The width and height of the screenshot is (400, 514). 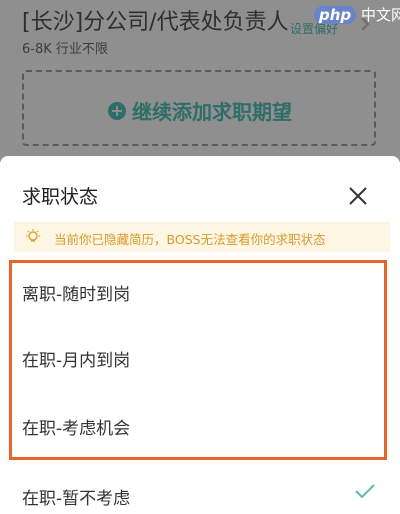 I want to click on hidden-resume-notice: 当前你已隐藏简历，BOSS无法查看你的求职状态, so click(x=202, y=237).